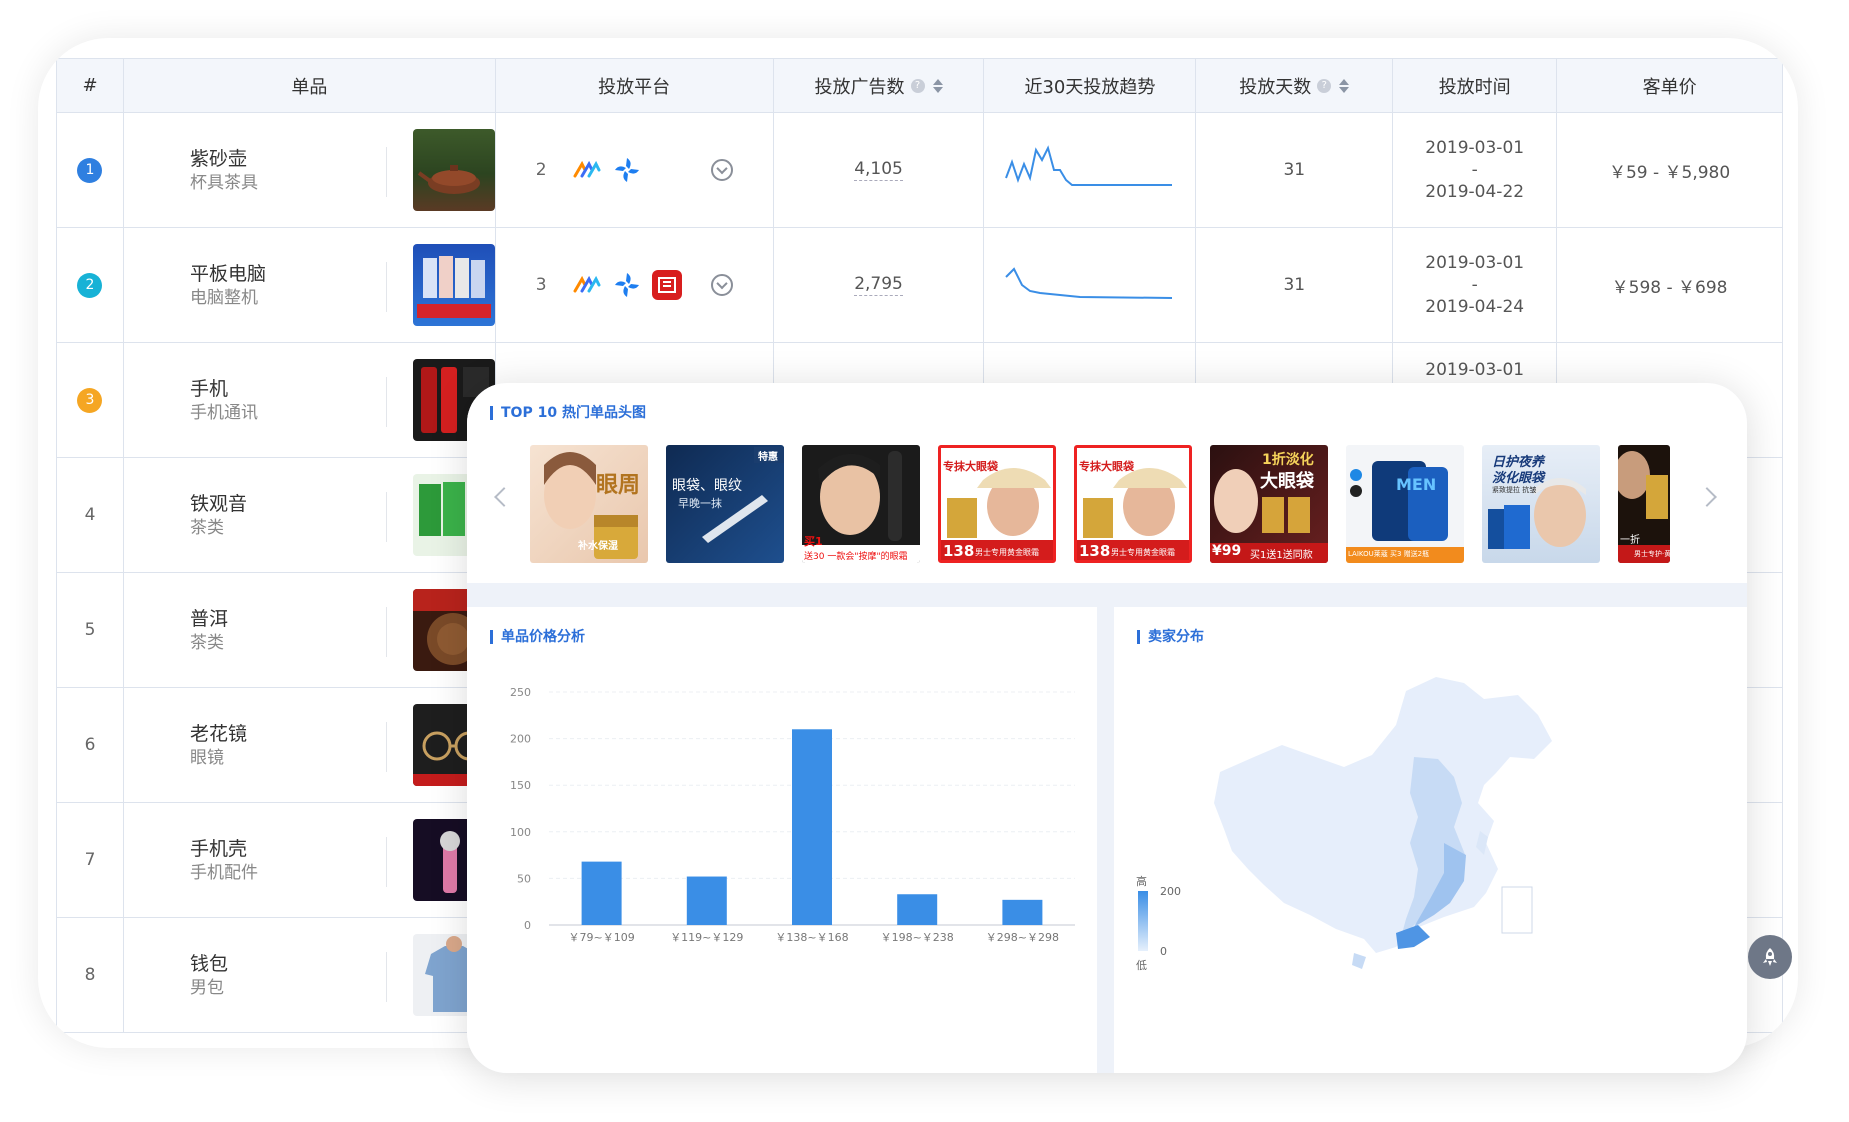  I want to click on platform-cell: 2, so click(634, 170).